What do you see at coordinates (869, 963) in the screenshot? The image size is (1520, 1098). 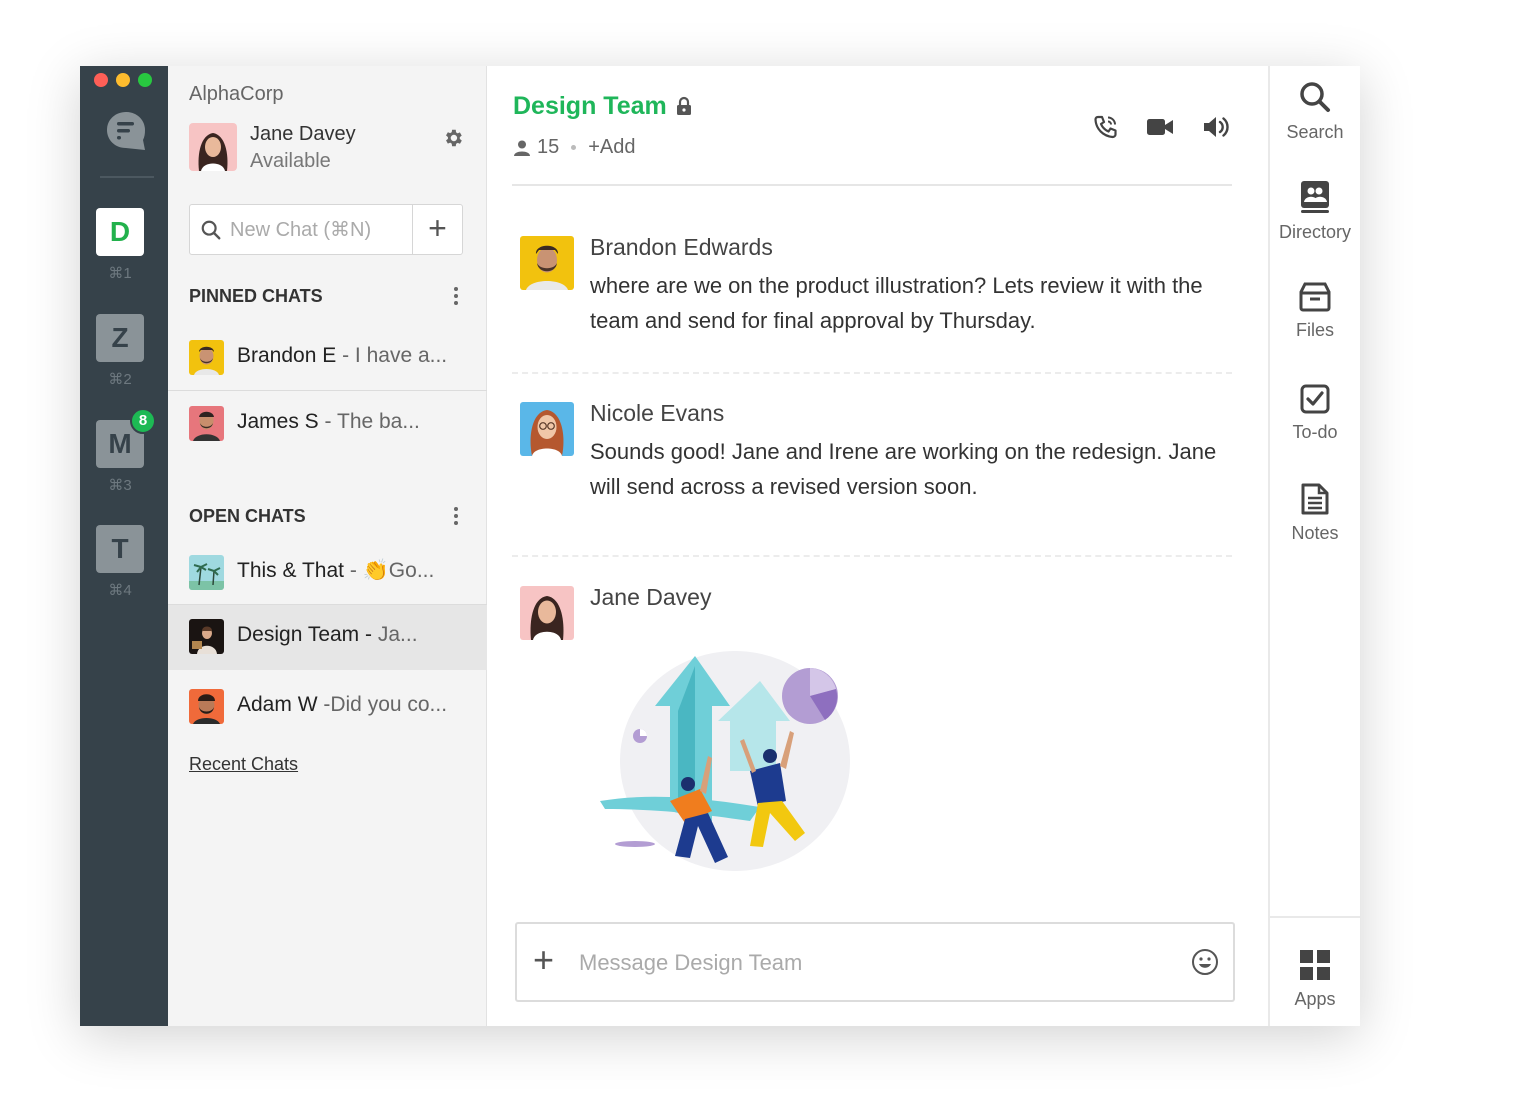 I see `message-input` at bounding box center [869, 963].